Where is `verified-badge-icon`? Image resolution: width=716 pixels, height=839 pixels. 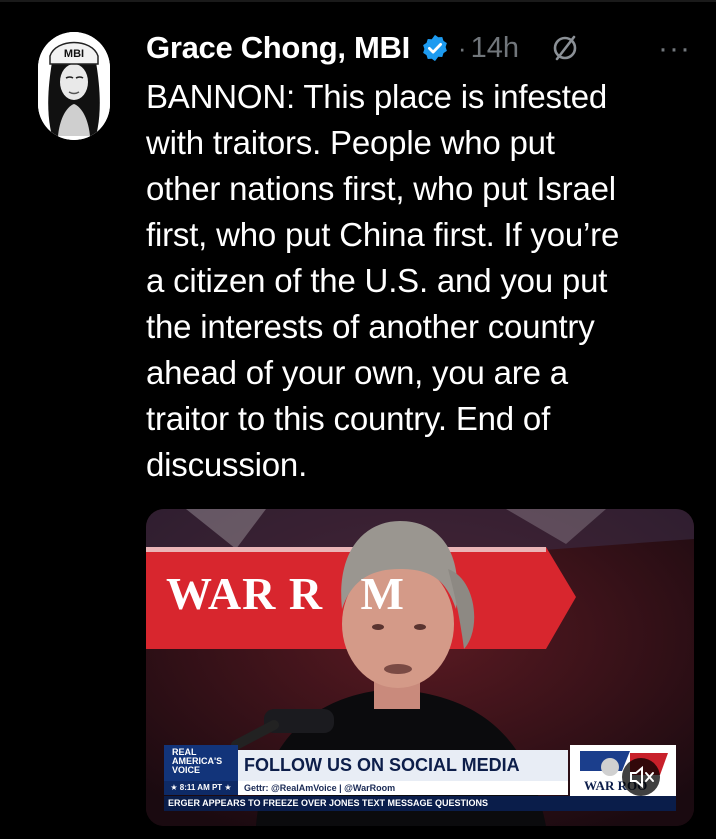 verified-badge-icon is located at coordinates (435, 48).